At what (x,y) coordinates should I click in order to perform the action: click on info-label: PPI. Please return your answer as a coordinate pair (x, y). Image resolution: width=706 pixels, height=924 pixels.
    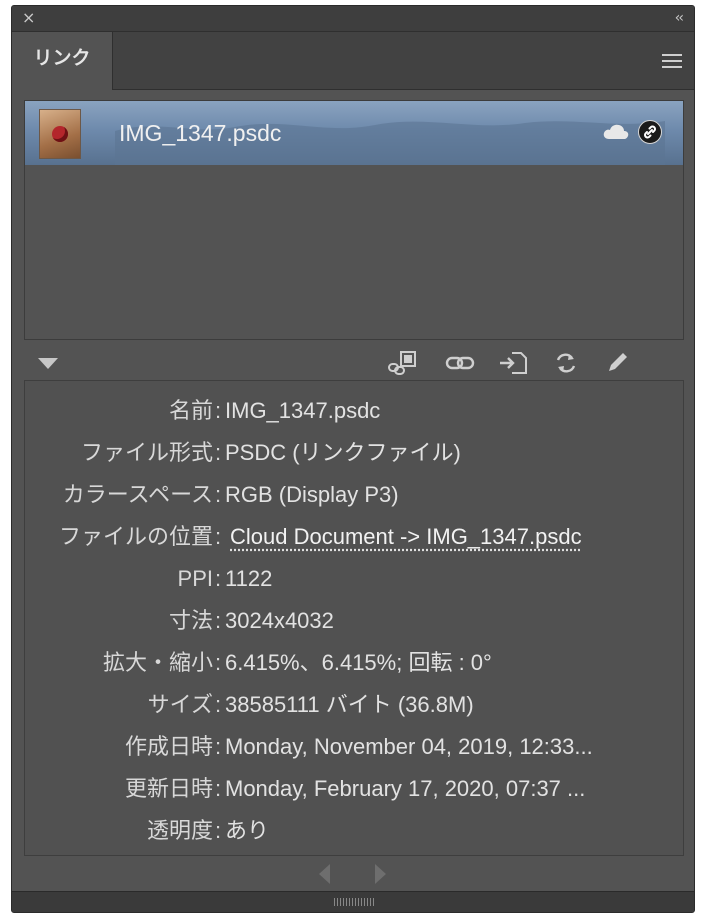
    Looking at the image, I should click on (195, 578).